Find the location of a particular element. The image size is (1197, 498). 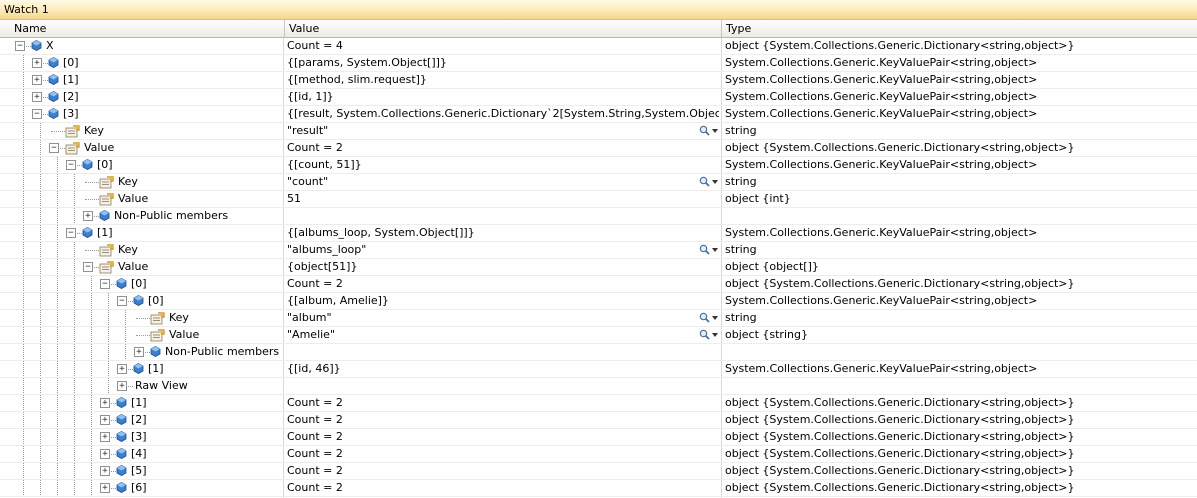

watch-row: Key "album" string is located at coordinates (598, 318).